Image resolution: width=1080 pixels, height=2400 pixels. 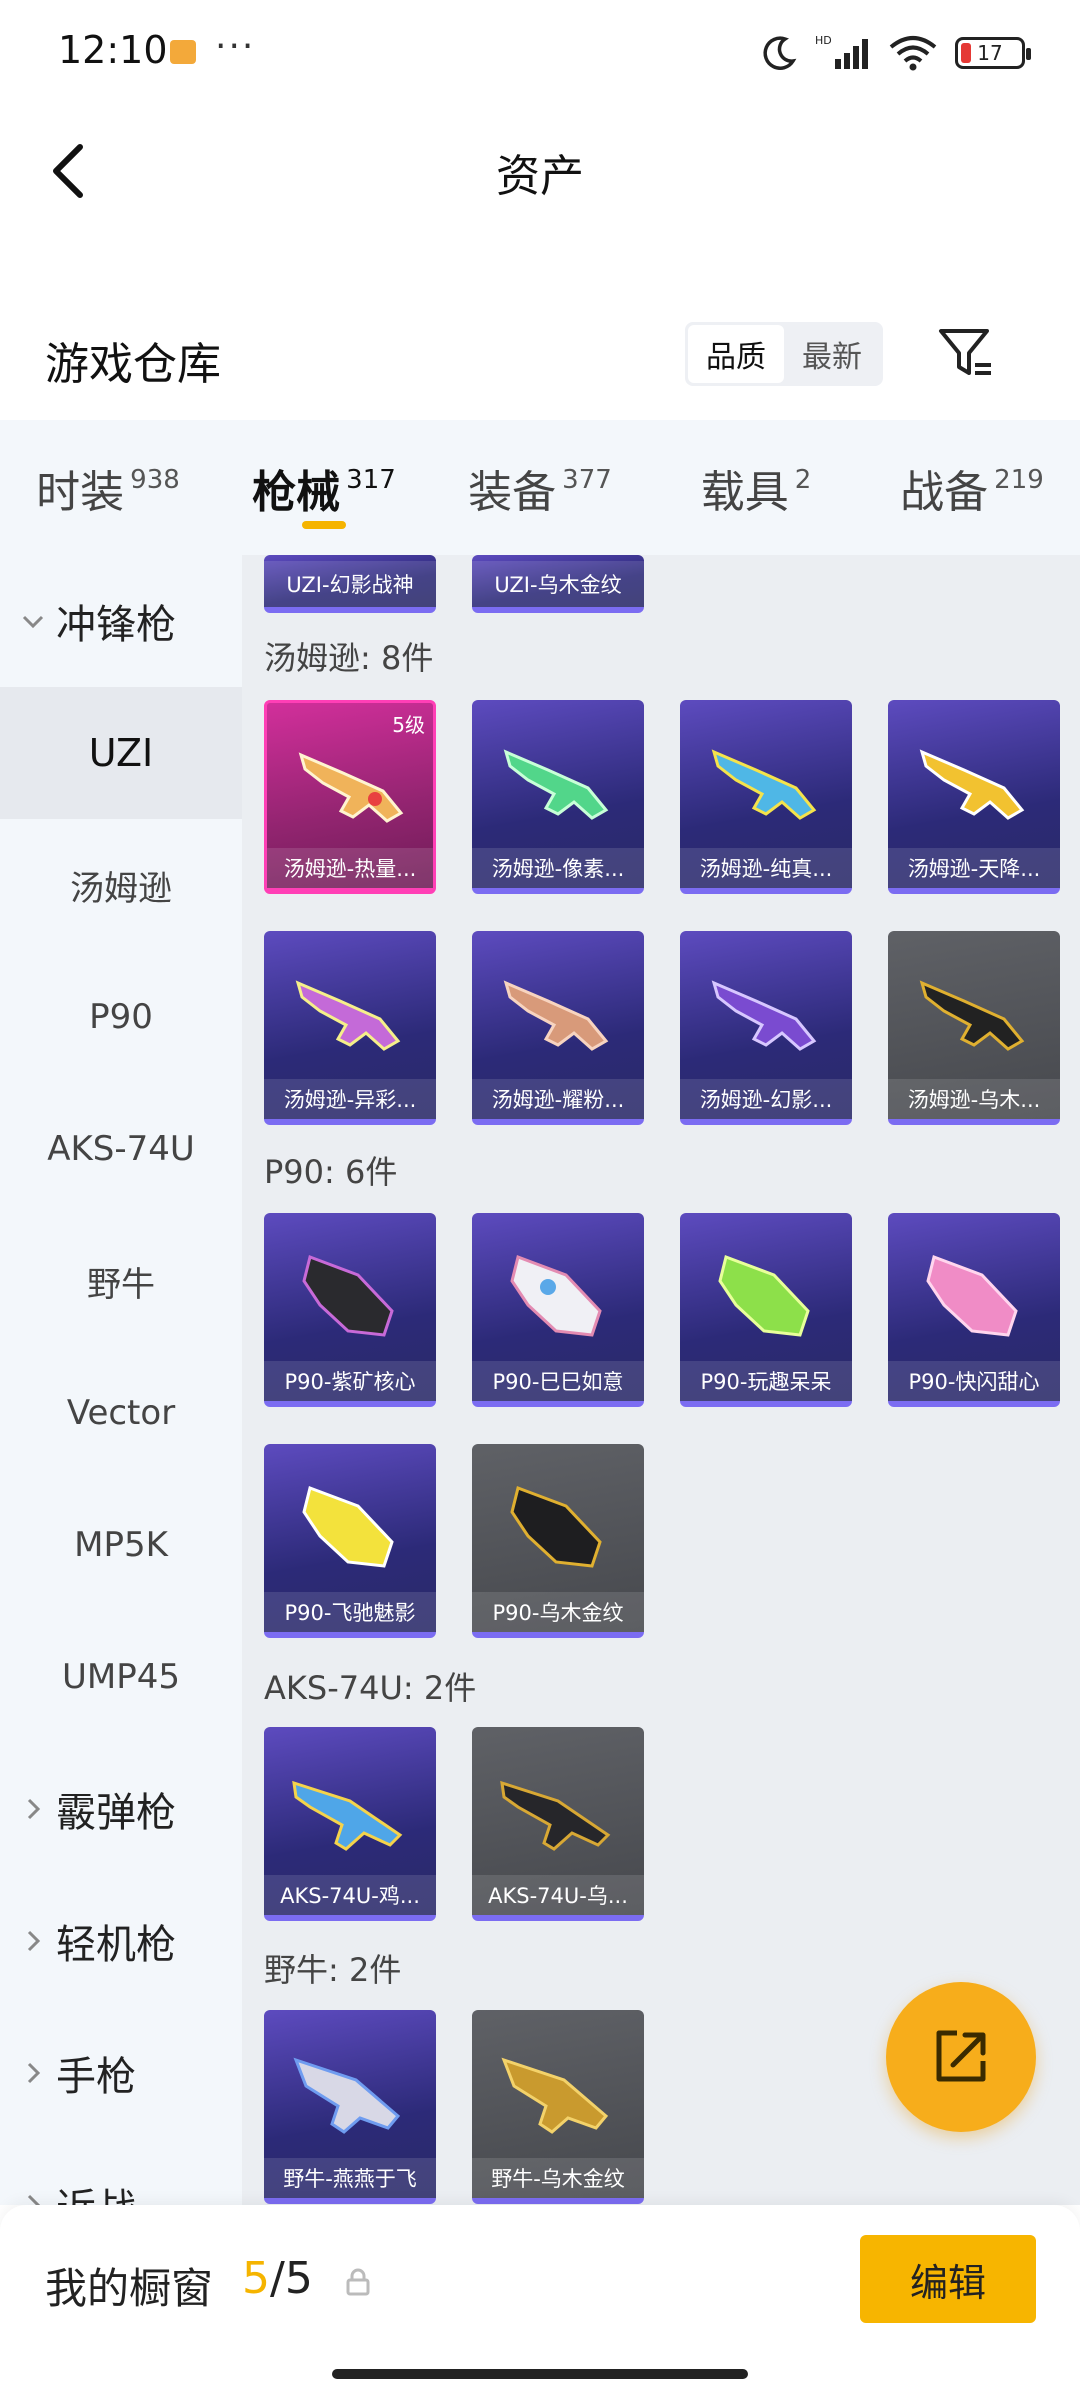 What do you see at coordinates (347, 2095) in the screenshot?
I see `bizon-skin-icon` at bounding box center [347, 2095].